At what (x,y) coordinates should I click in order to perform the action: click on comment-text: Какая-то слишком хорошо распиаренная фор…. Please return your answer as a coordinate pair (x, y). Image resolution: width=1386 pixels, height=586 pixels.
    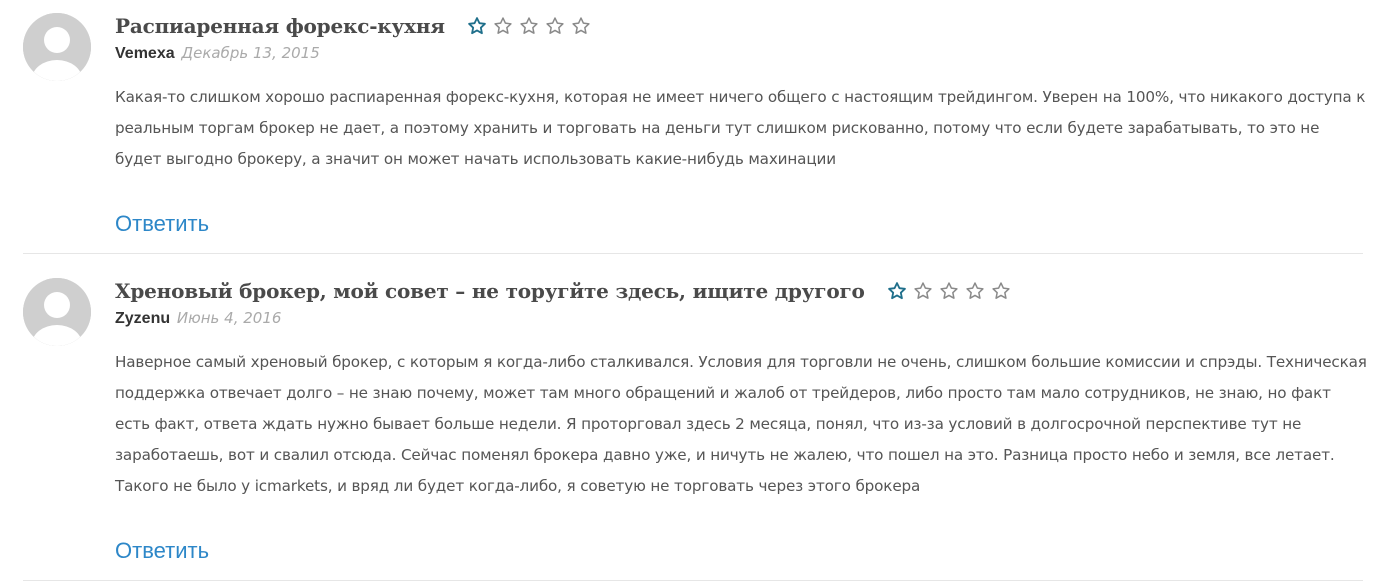
    Looking at the image, I should click on (740, 128).